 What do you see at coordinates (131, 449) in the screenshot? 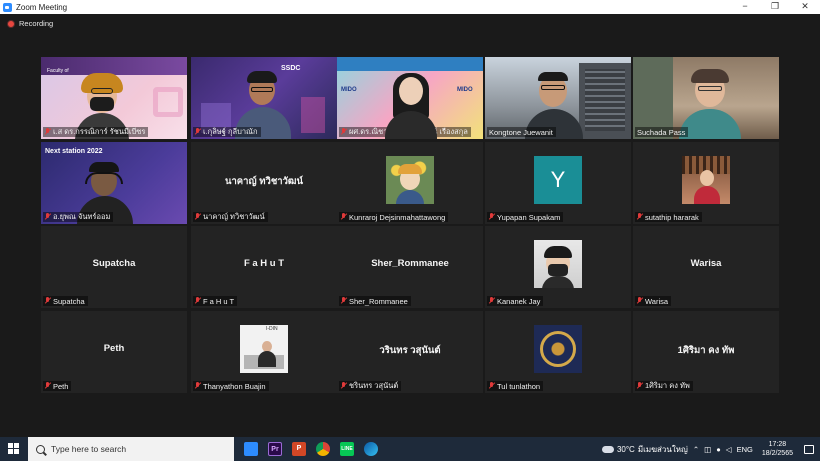
I see `taskbar-search: Type here to search` at bounding box center [131, 449].